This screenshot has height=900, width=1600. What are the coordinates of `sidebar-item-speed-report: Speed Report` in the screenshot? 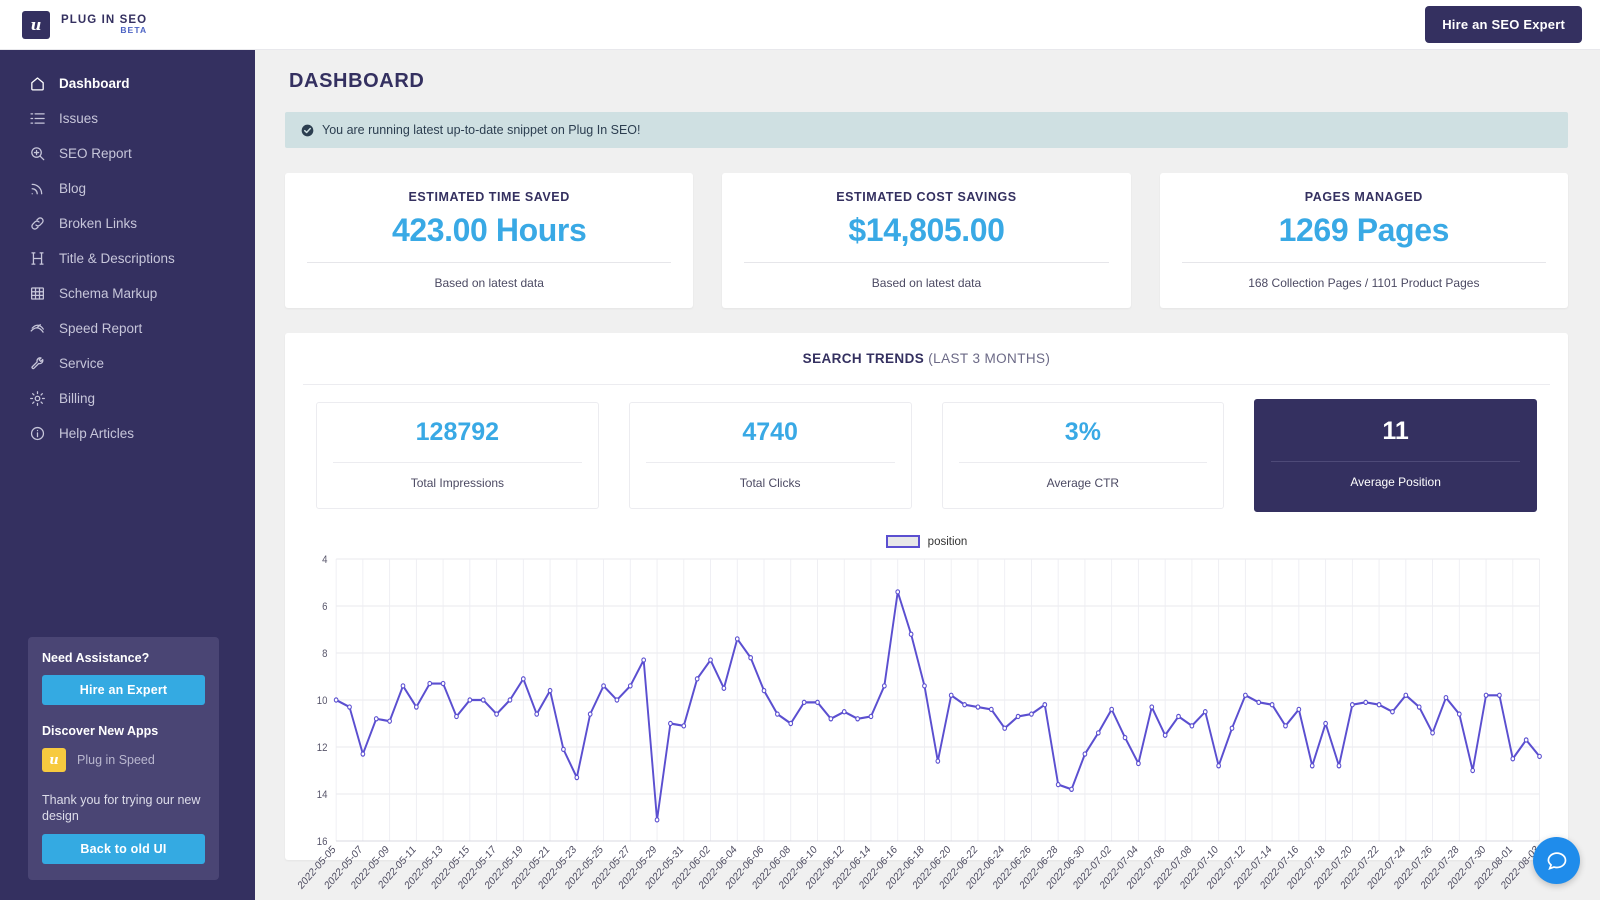 It's located at (127, 328).